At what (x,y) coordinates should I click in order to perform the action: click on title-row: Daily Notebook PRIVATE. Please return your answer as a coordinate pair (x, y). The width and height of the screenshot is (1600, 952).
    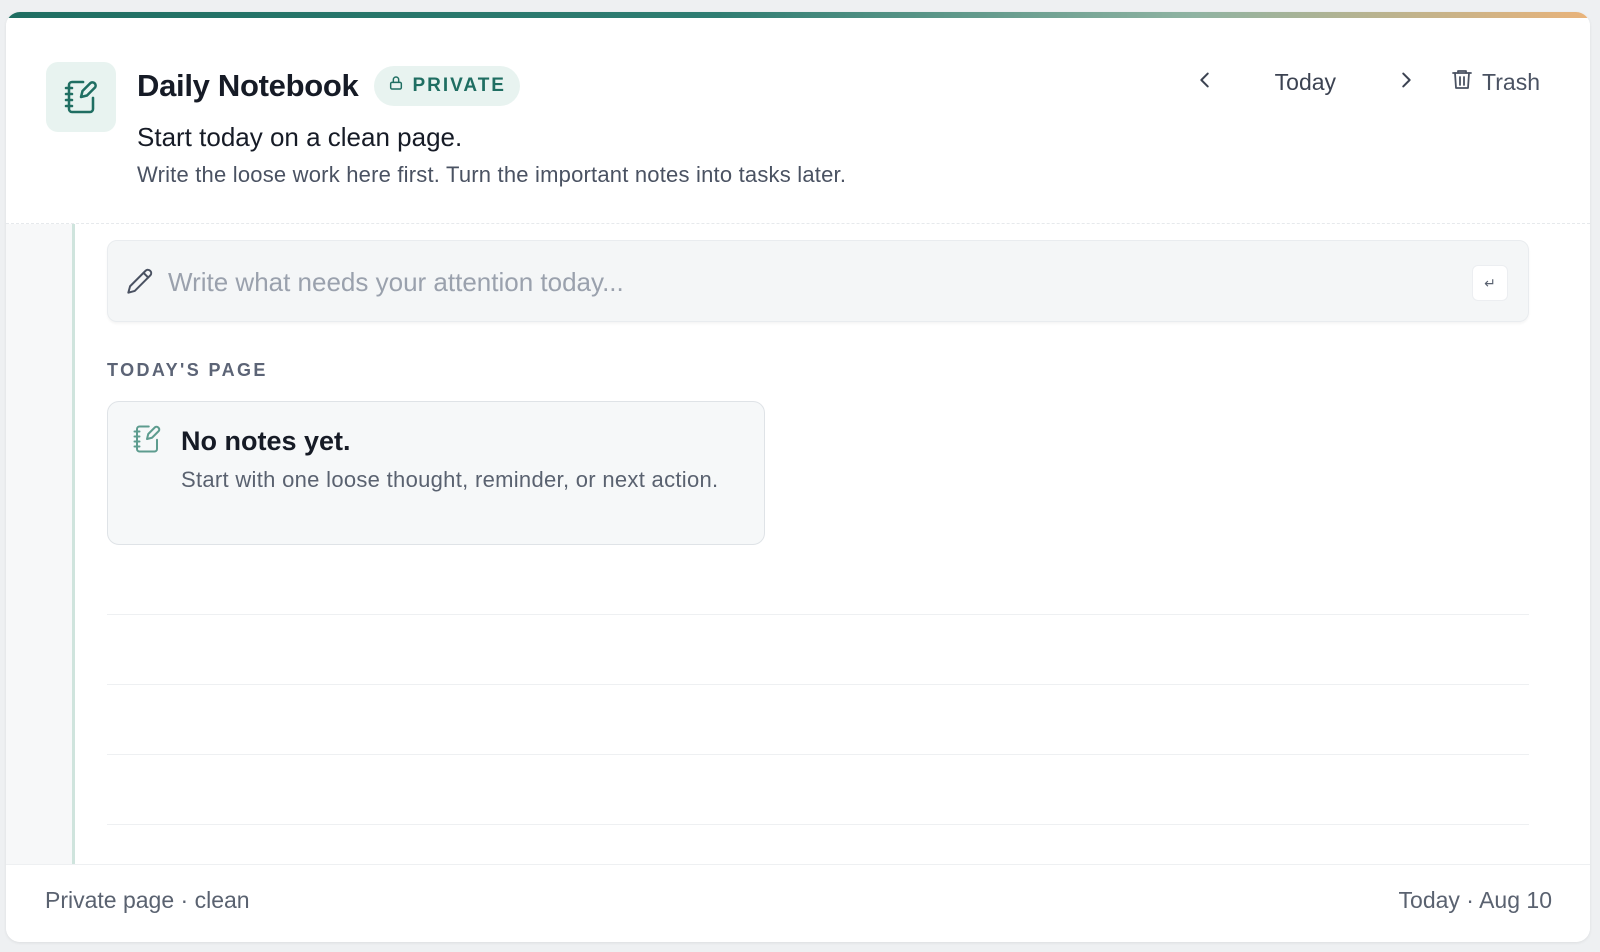
    Looking at the image, I should click on (328, 86).